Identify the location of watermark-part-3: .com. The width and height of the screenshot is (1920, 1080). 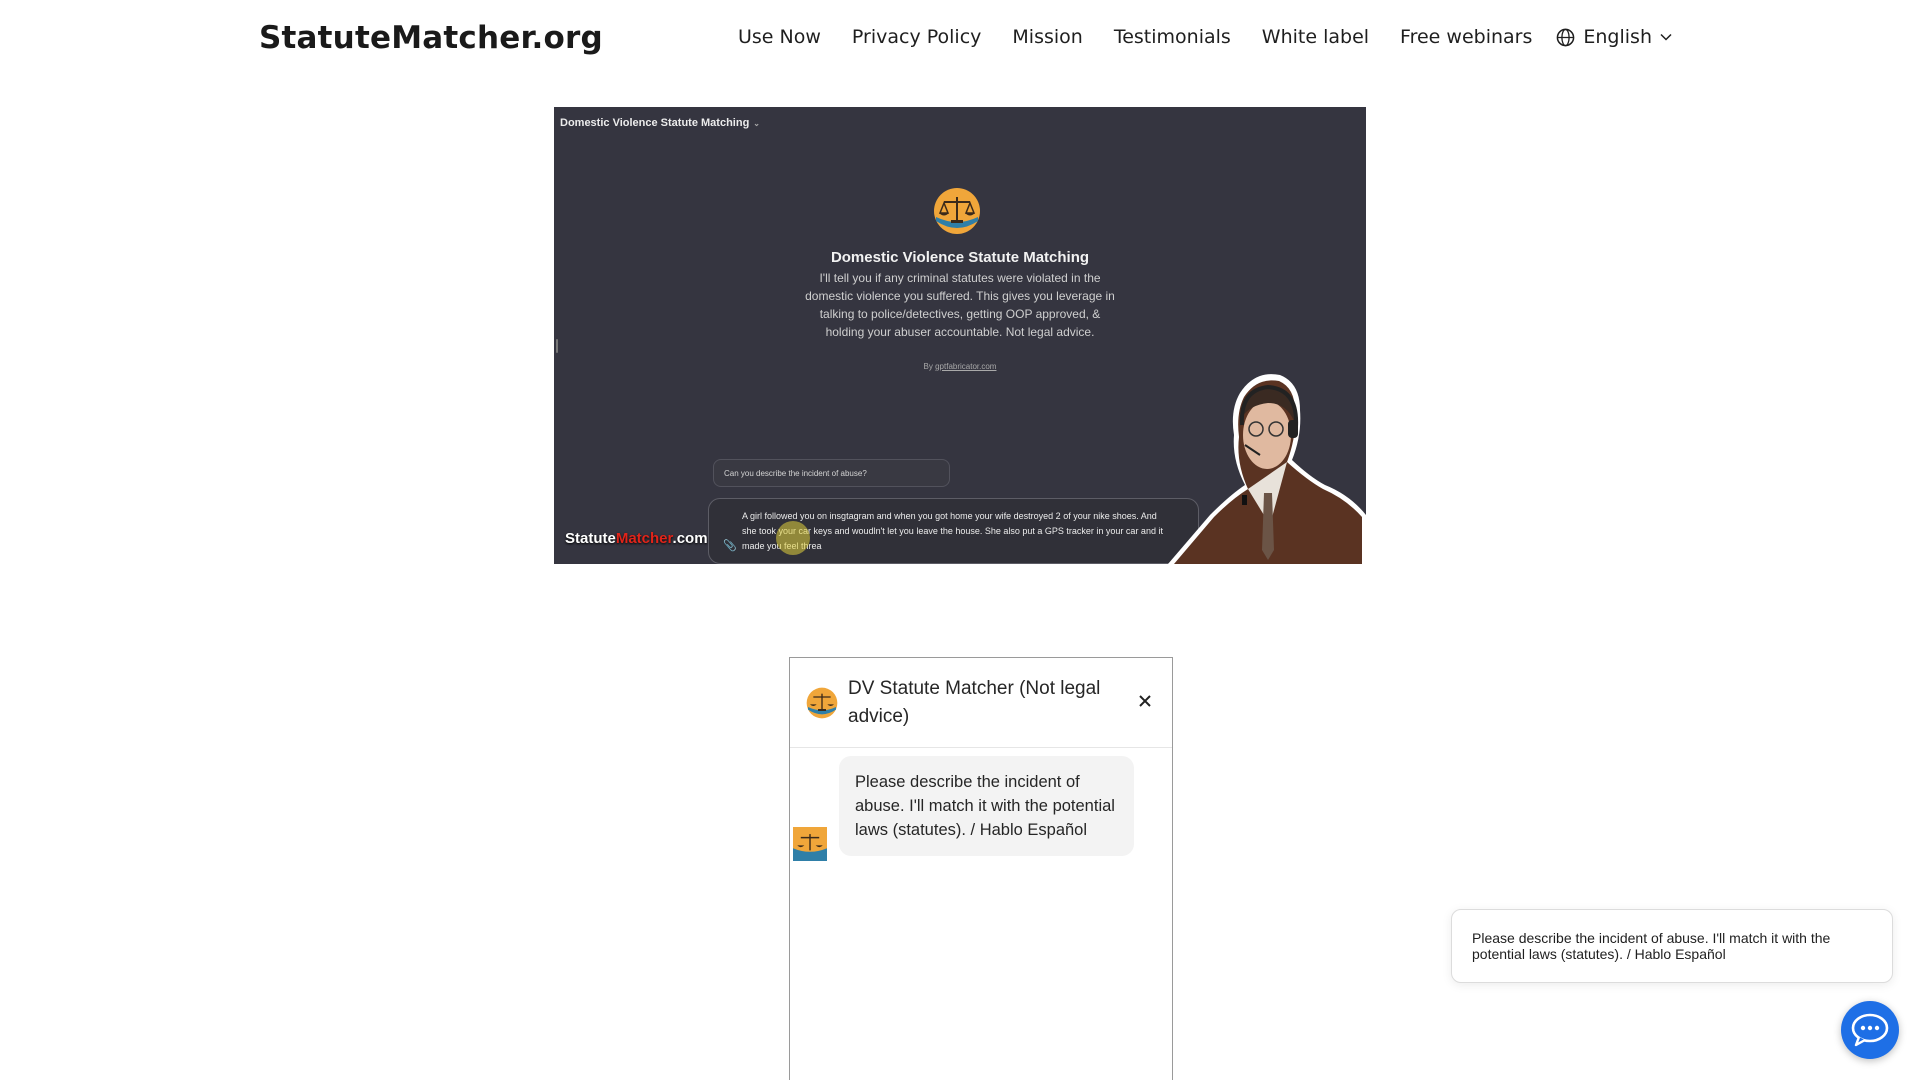
(690, 538).